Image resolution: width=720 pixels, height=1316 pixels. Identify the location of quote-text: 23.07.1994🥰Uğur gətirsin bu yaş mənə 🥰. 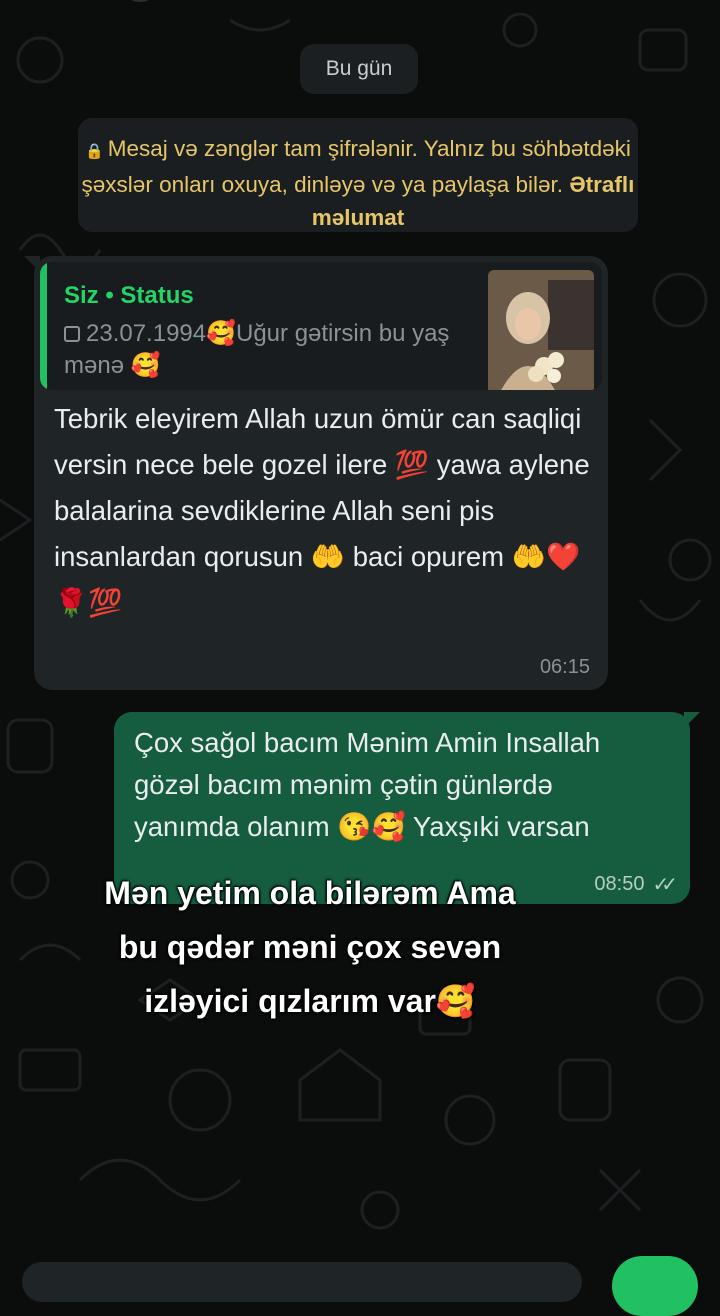
(274, 350).